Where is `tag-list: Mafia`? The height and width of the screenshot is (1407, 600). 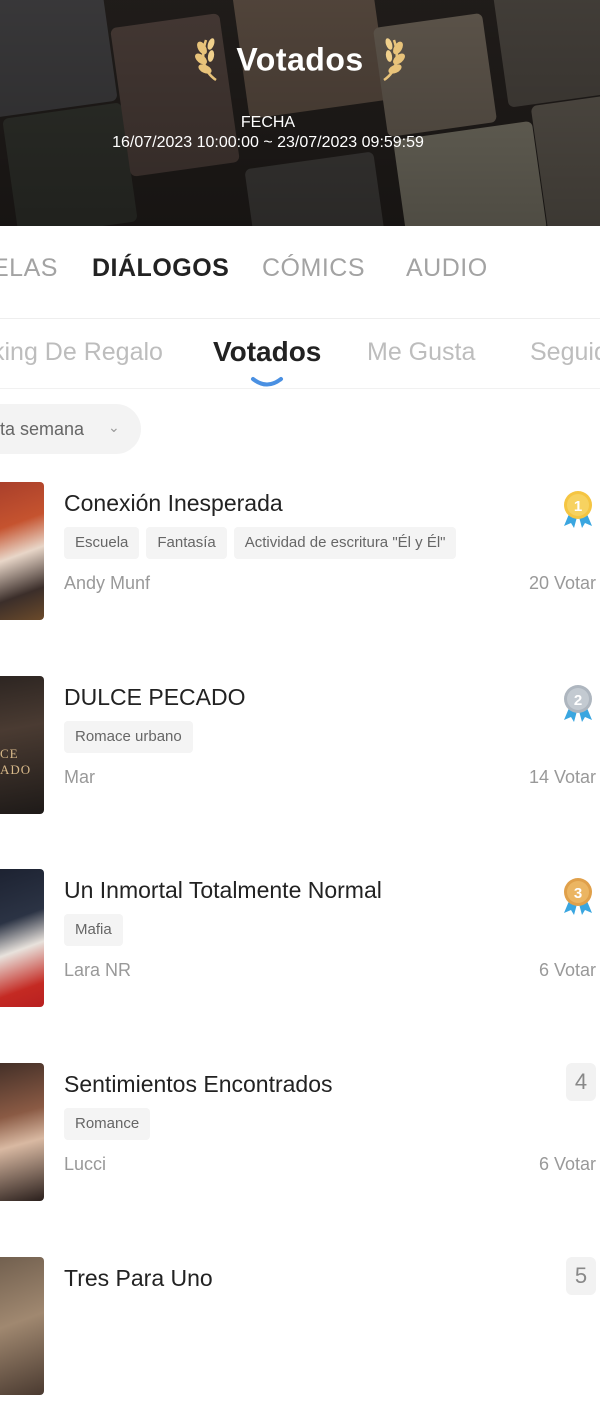 tag-list: Mafia is located at coordinates (97, 930).